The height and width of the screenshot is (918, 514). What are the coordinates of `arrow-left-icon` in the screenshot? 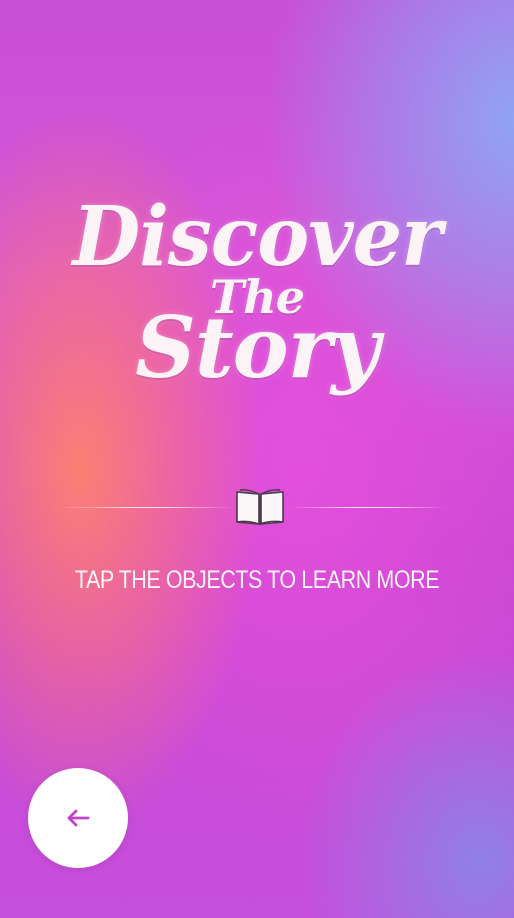 It's located at (78, 818).